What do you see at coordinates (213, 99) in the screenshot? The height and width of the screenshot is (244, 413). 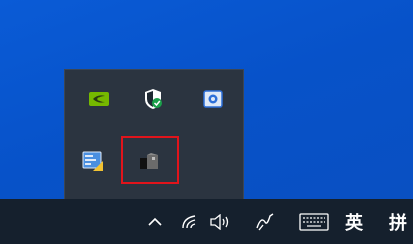 I see `camera-app-icon` at bounding box center [213, 99].